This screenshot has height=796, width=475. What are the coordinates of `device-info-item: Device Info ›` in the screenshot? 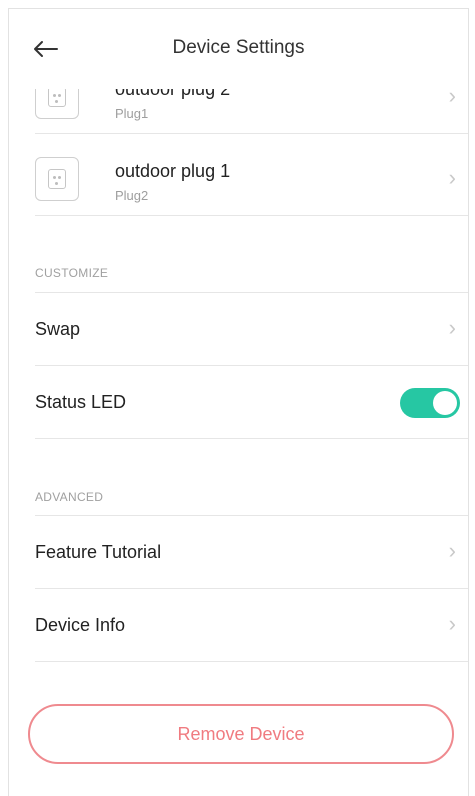 It's located at (251, 625).